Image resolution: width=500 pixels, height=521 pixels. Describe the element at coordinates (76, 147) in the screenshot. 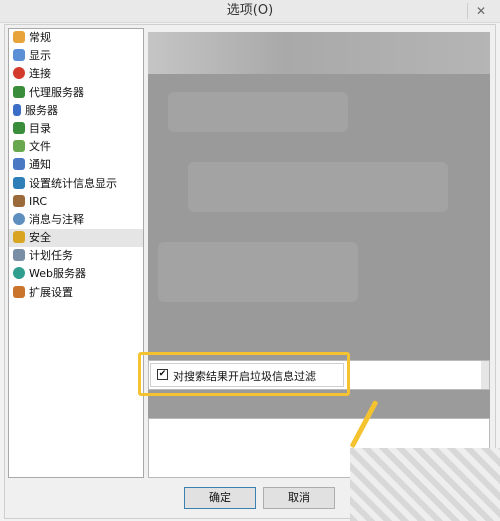

I see `nav-item-files: 文件` at that location.